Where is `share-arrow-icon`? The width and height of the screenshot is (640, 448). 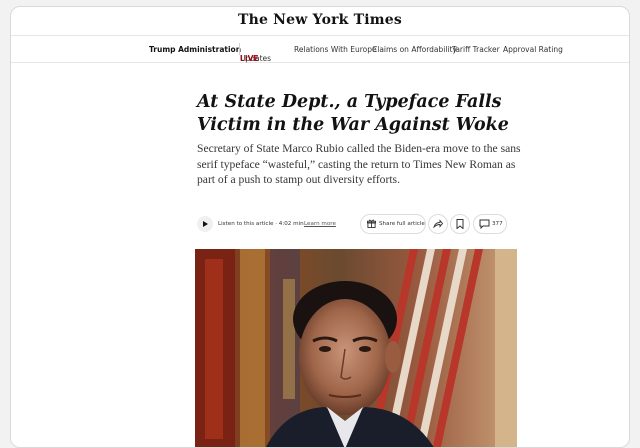
share-arrow-icon is located at coordinates (438, 224).